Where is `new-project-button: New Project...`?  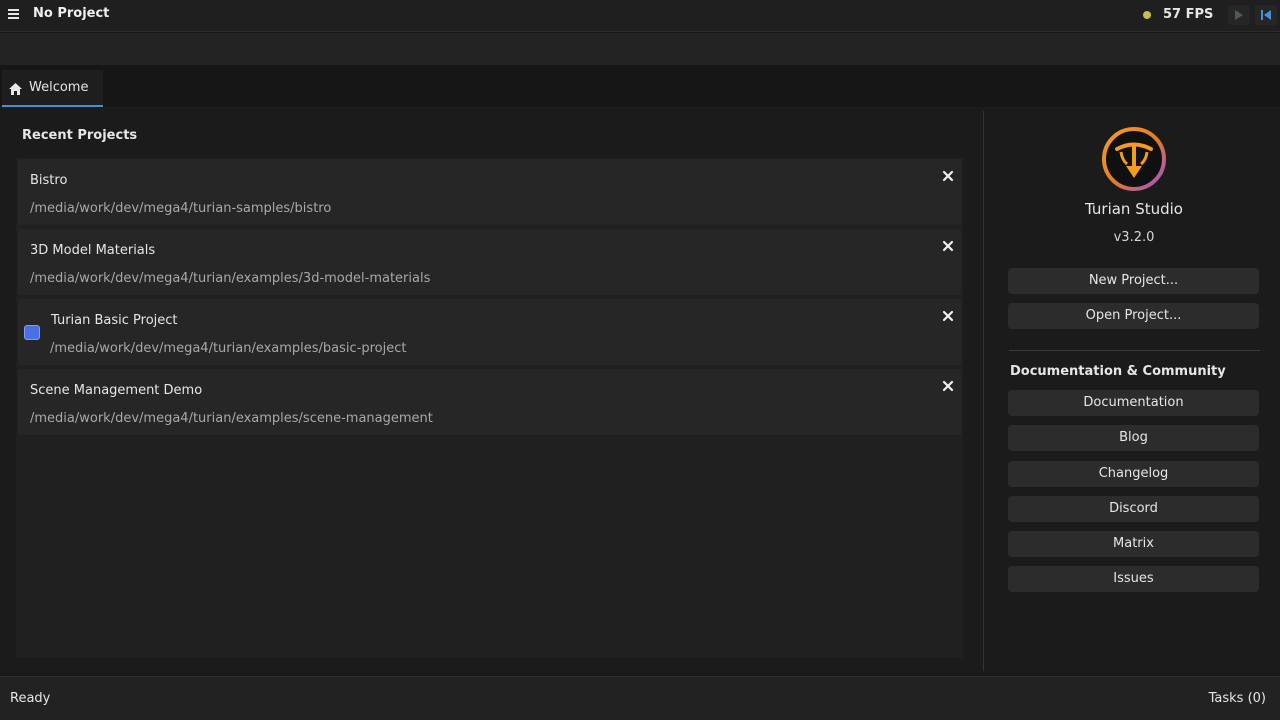
new-project-button: New Project... is located at coordinates (1133, 281).